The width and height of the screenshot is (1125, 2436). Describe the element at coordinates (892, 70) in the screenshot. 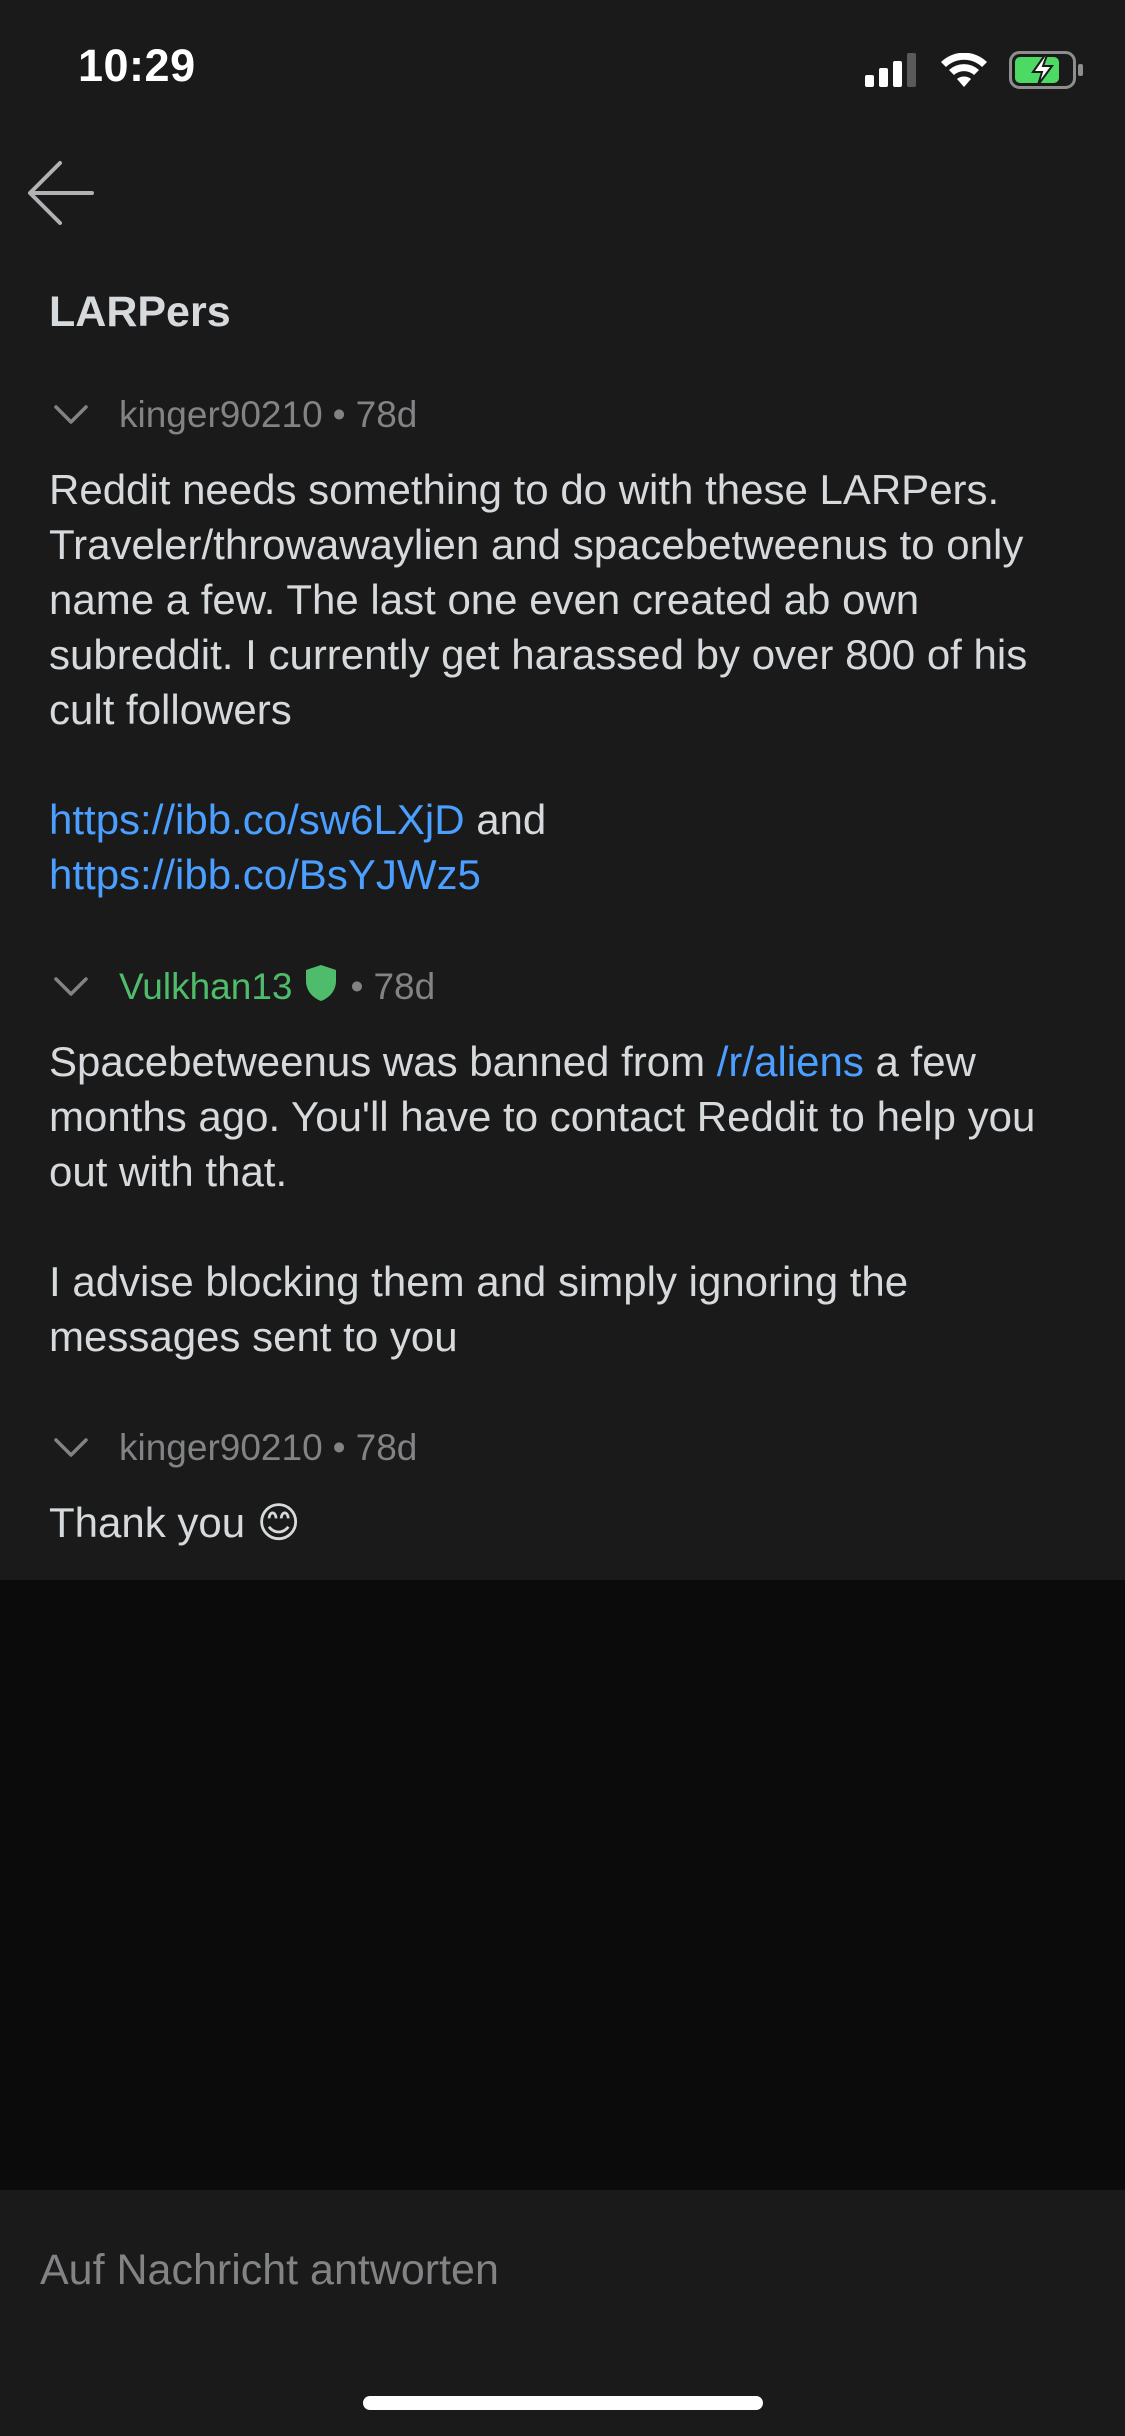

I see `cellular-signal-icon` at that location.